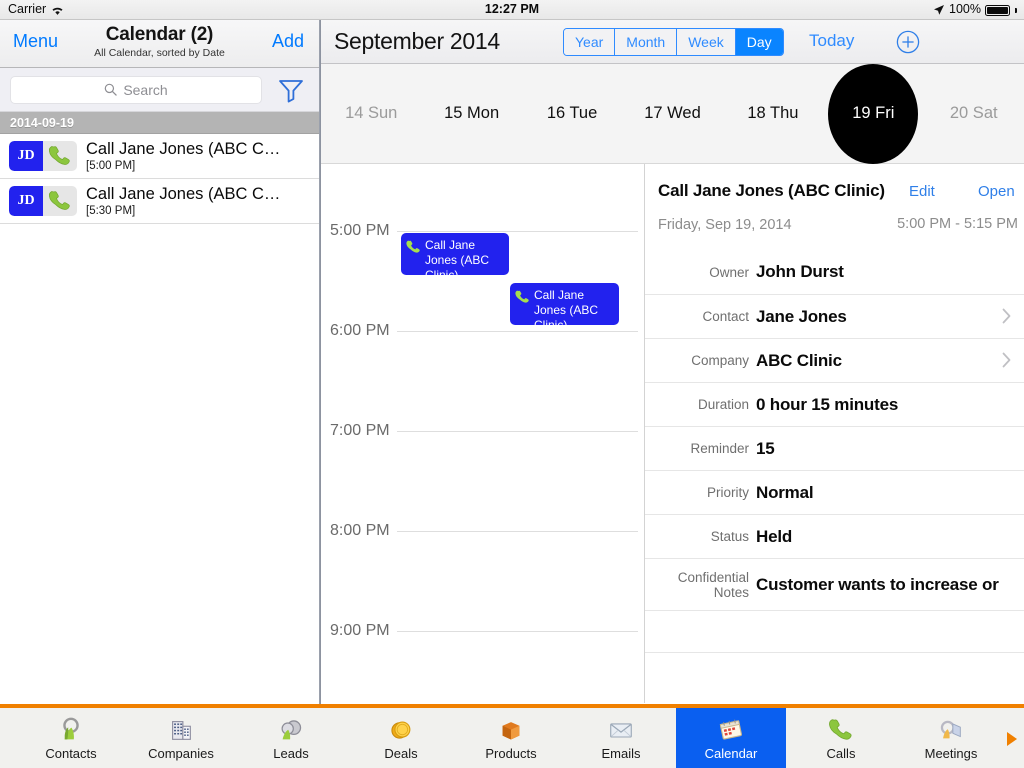 The height and width of the screenshot is (768, 1024). Describe the element at coordinates (725, 225) in the screenshot. I see `detail-date: Friday, Sep 19, 2014` at that location.